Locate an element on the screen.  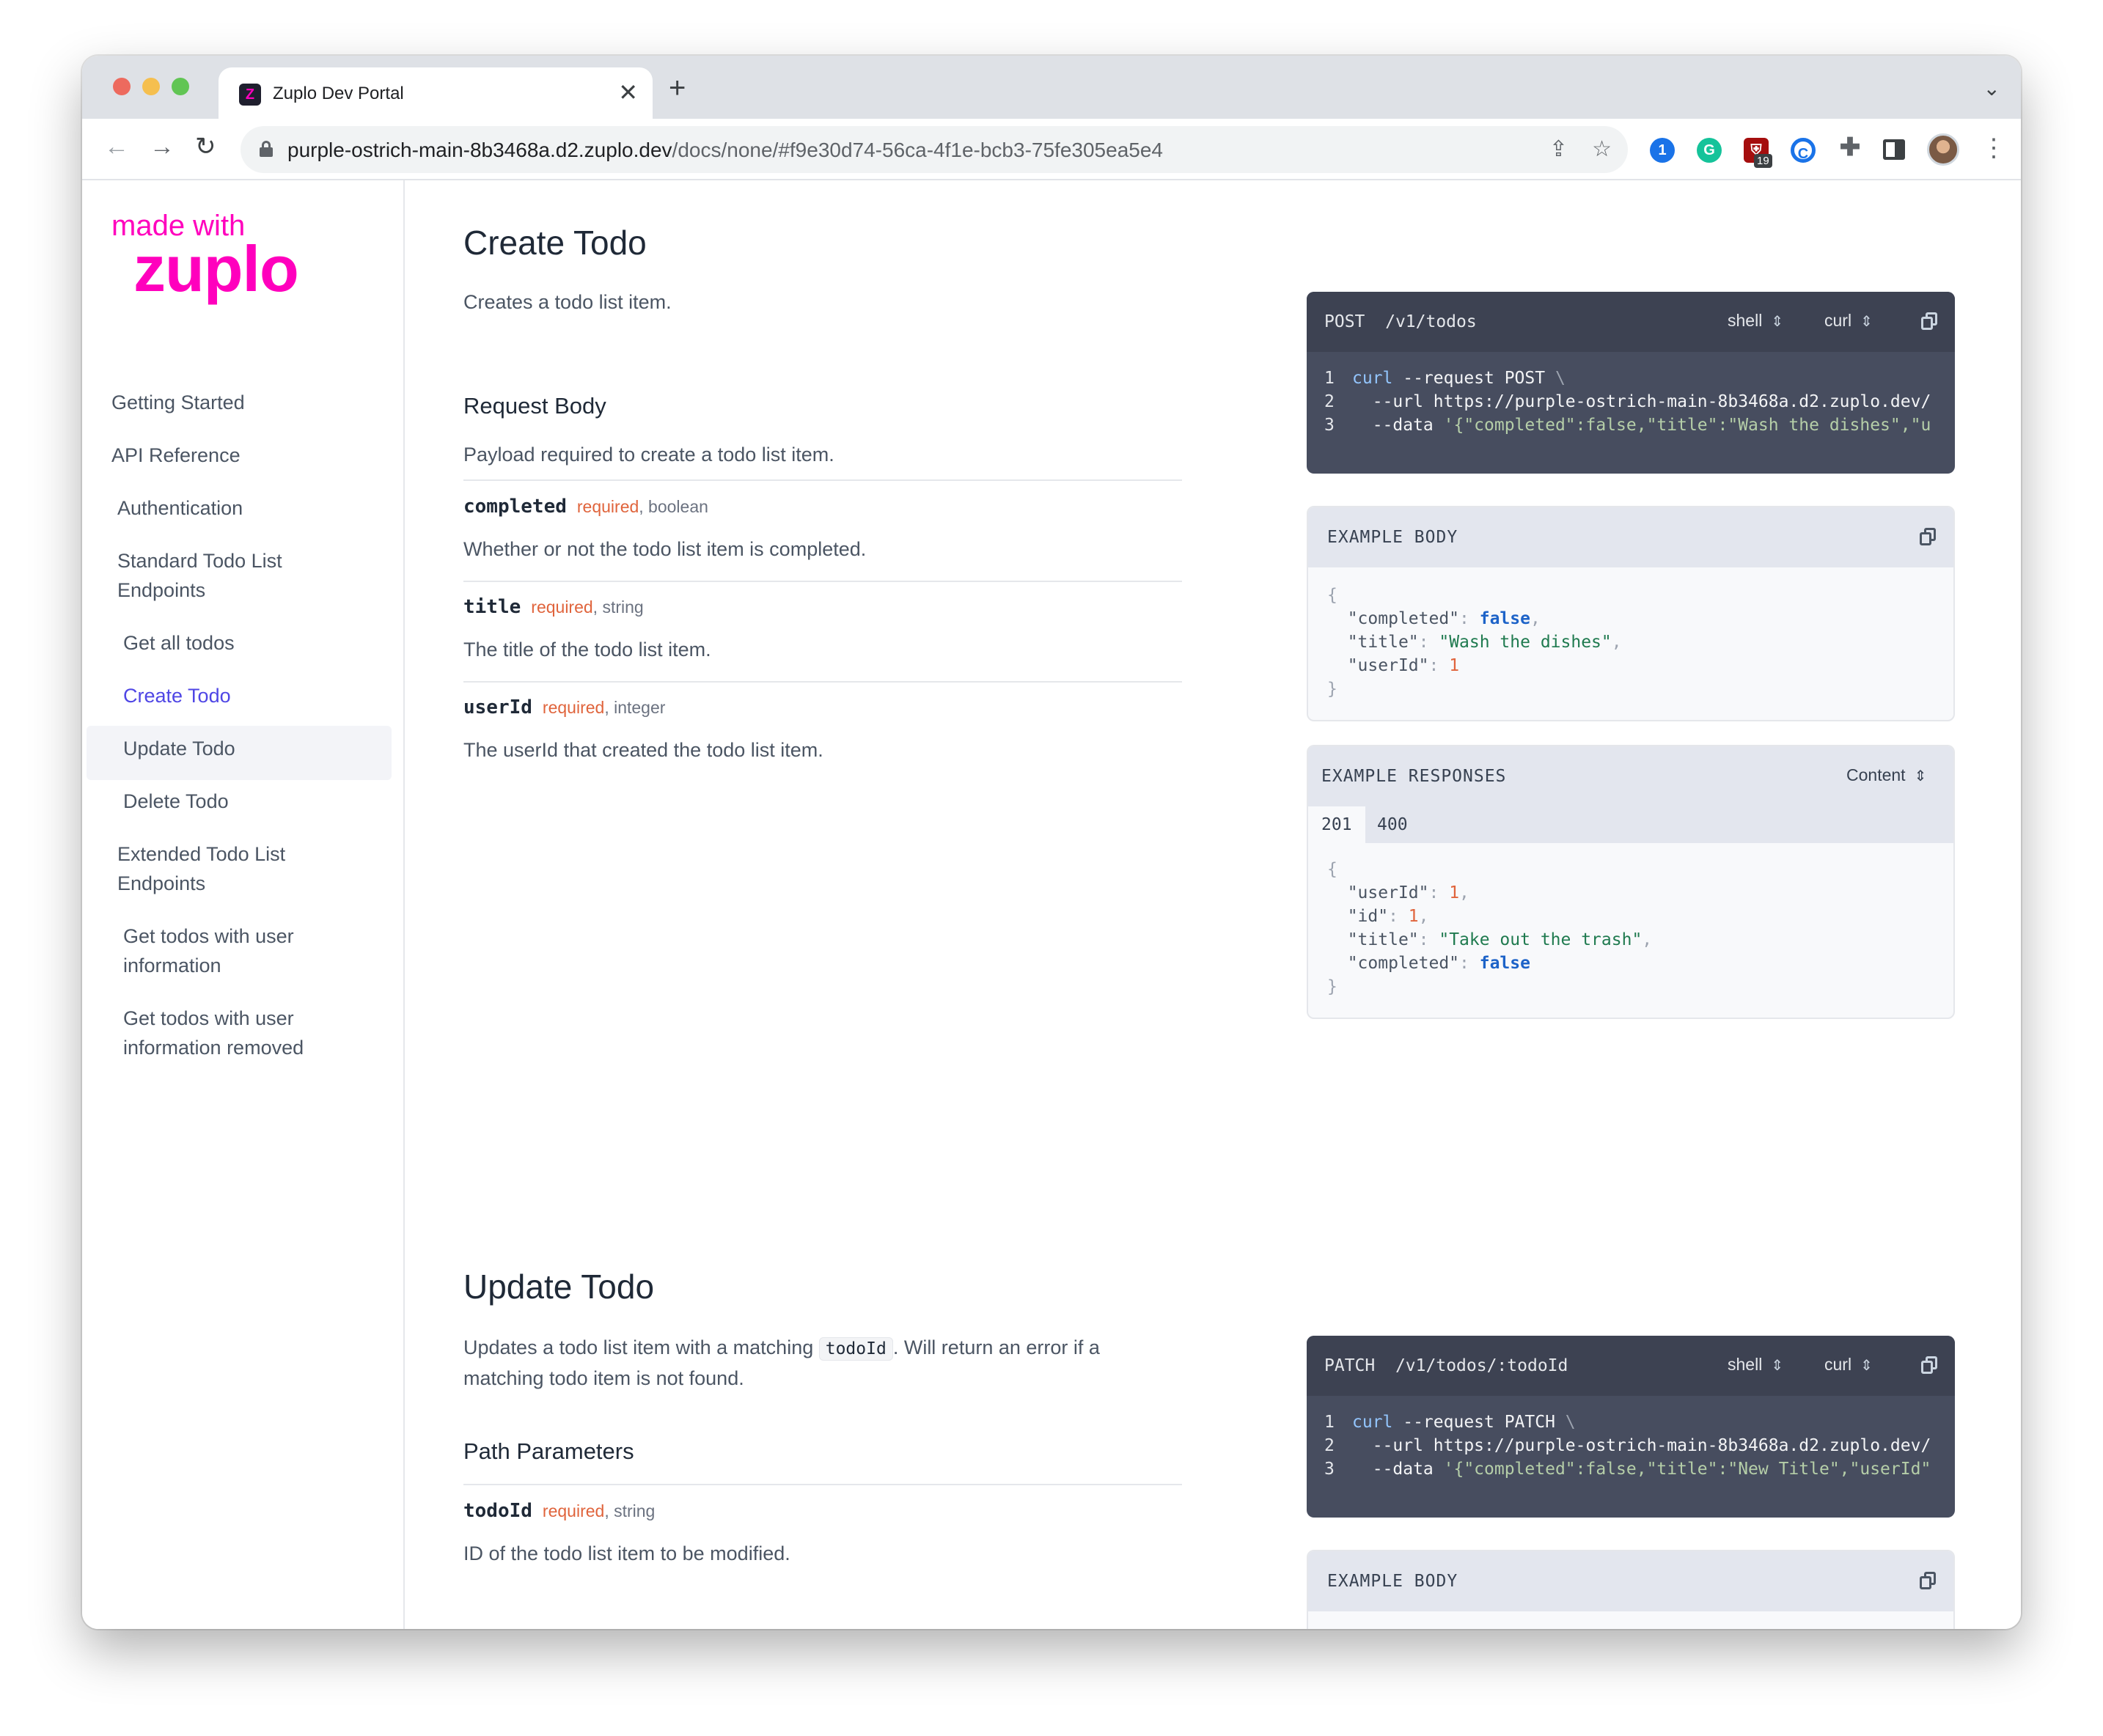
field-userid: userId required, integer is located at coordinates (564, 709).